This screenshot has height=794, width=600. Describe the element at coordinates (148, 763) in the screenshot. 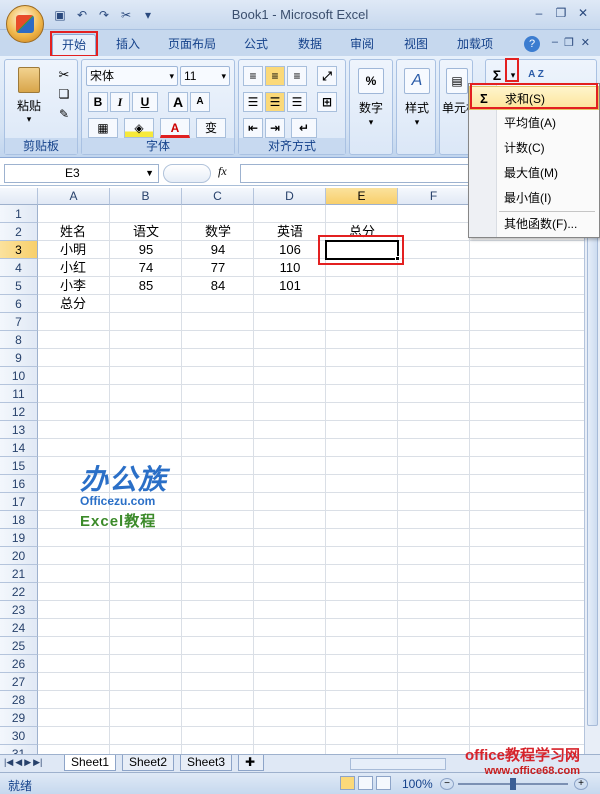

I see `sheet-tab-2: Sheet2` at that location.